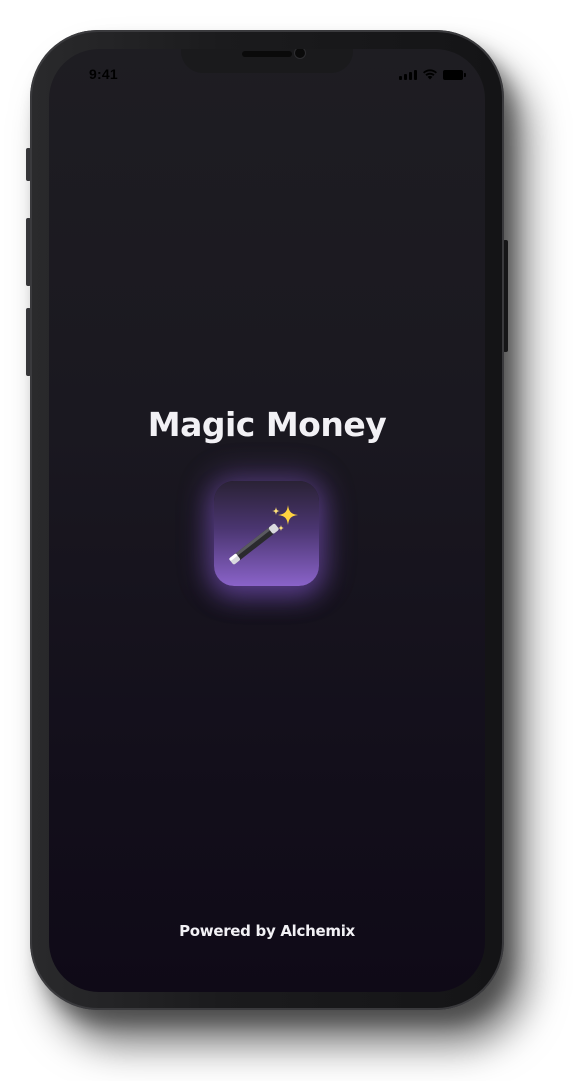 The width and height of the screenshot is (573, 1081). Describe the element at coordinates (103, 74) in the screenshot. I see `status-time: 9:41` at that location.